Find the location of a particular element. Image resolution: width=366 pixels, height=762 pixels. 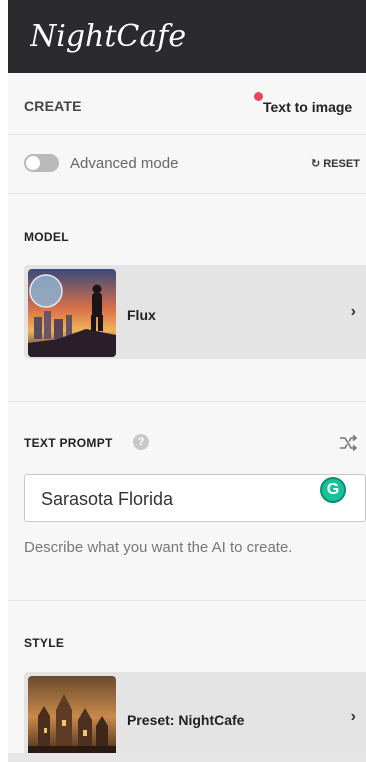

app-header: NightCafe is located at coordinates (187, 36).